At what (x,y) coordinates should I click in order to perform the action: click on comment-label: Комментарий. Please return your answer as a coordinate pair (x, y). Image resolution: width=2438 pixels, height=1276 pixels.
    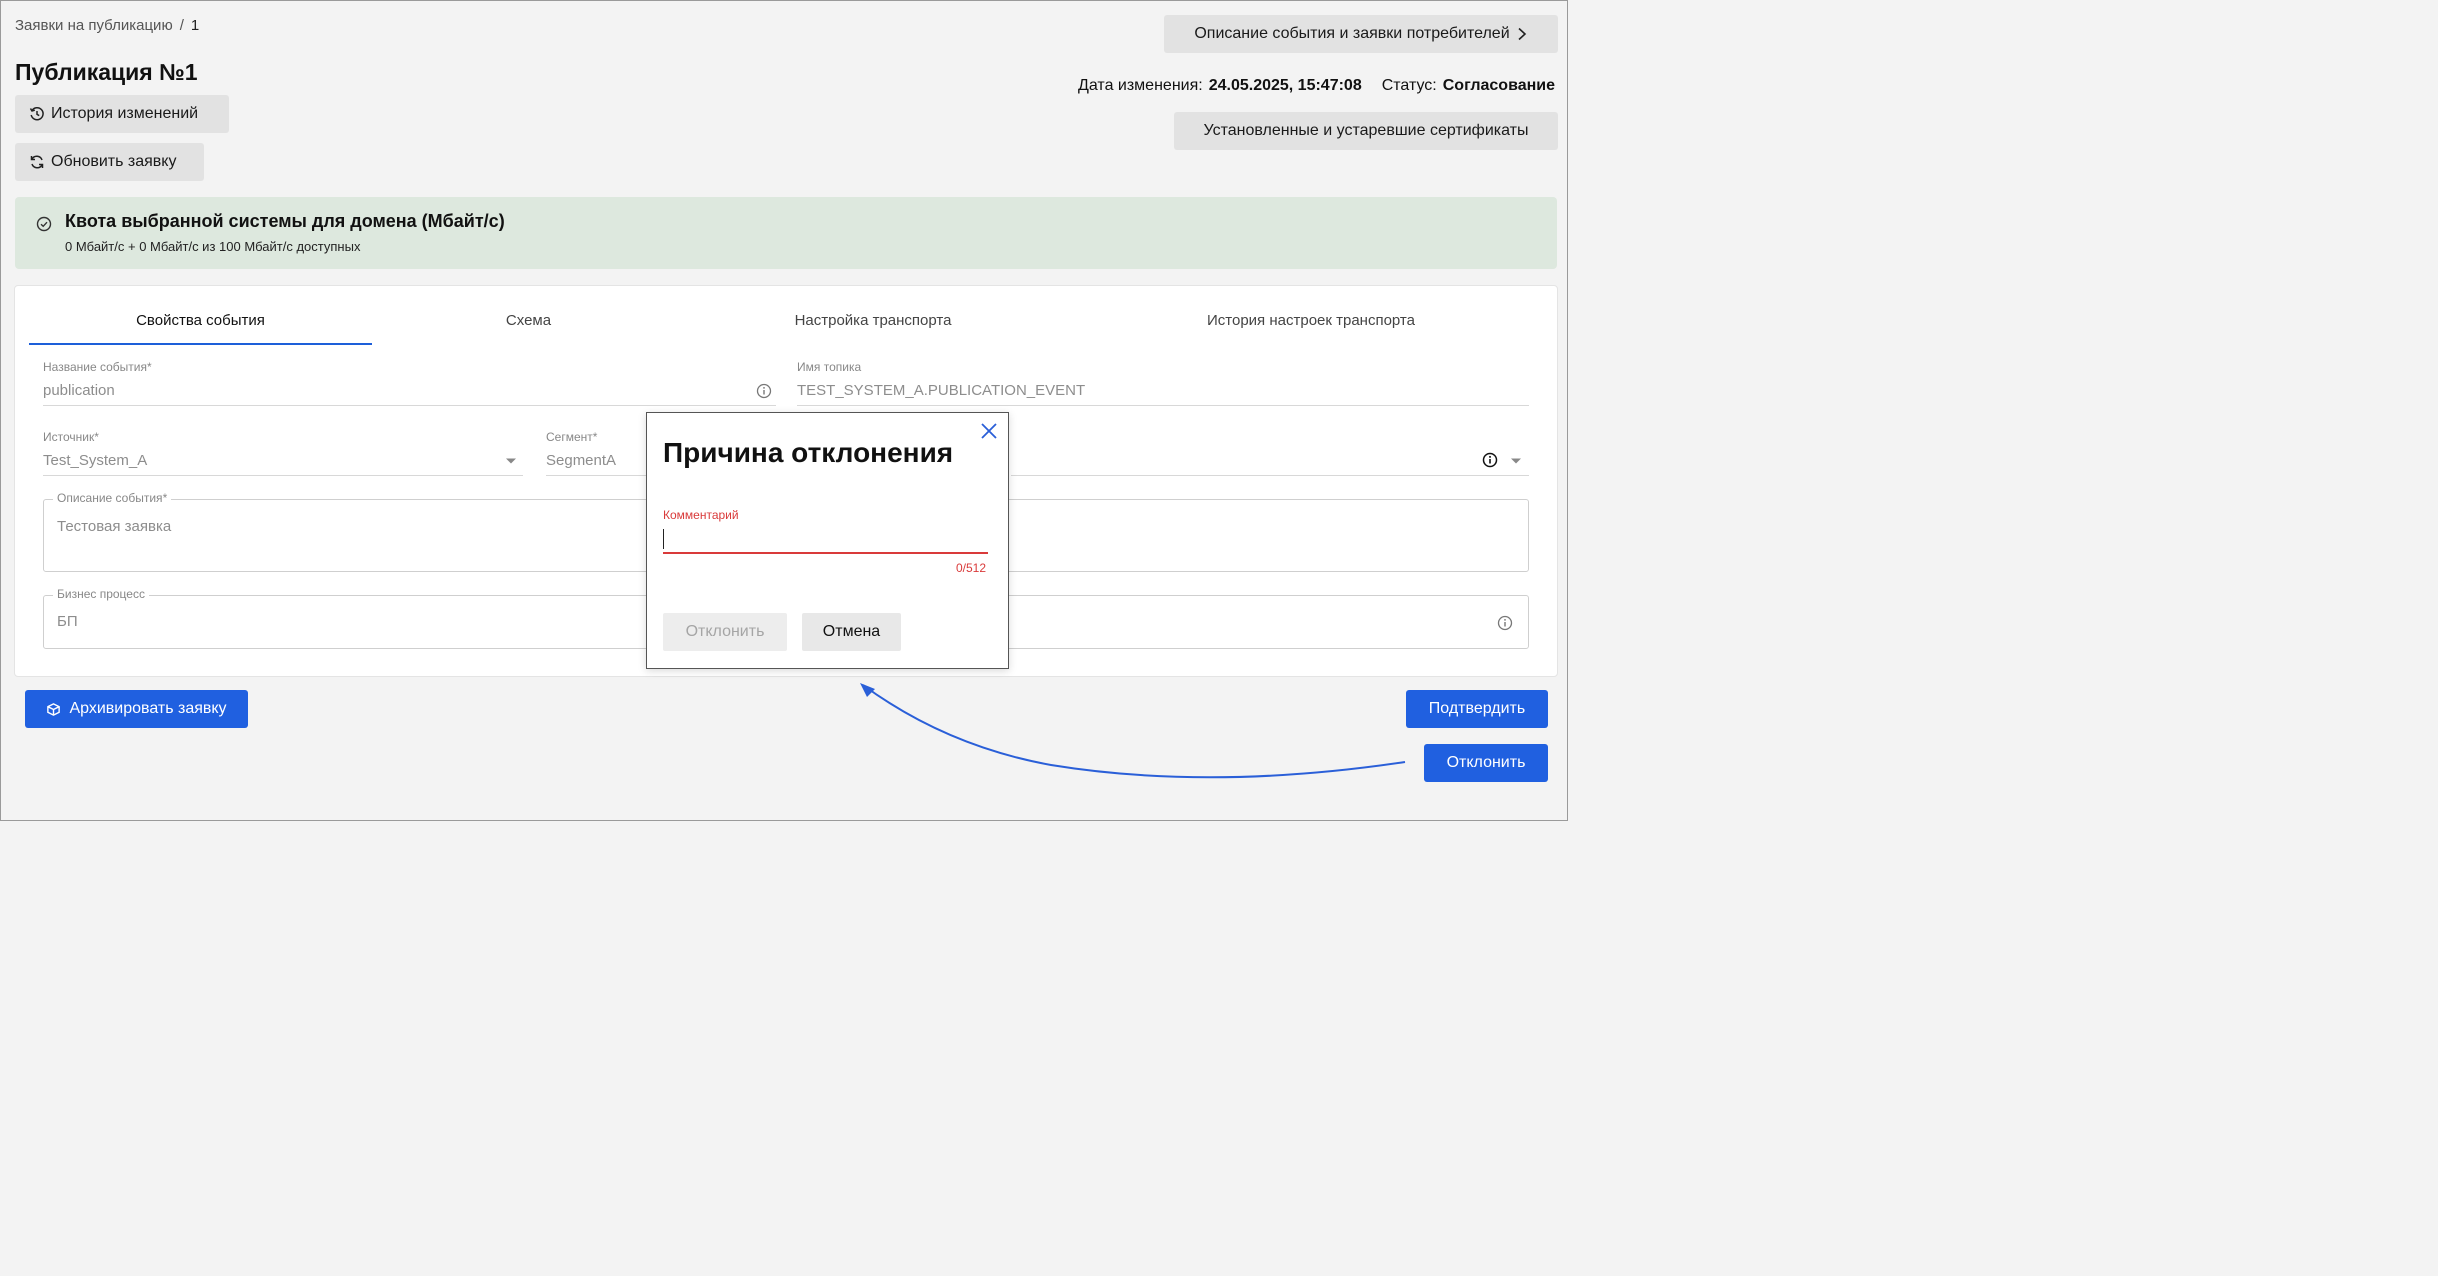
    Looking at the image, I should click on (701, 515).